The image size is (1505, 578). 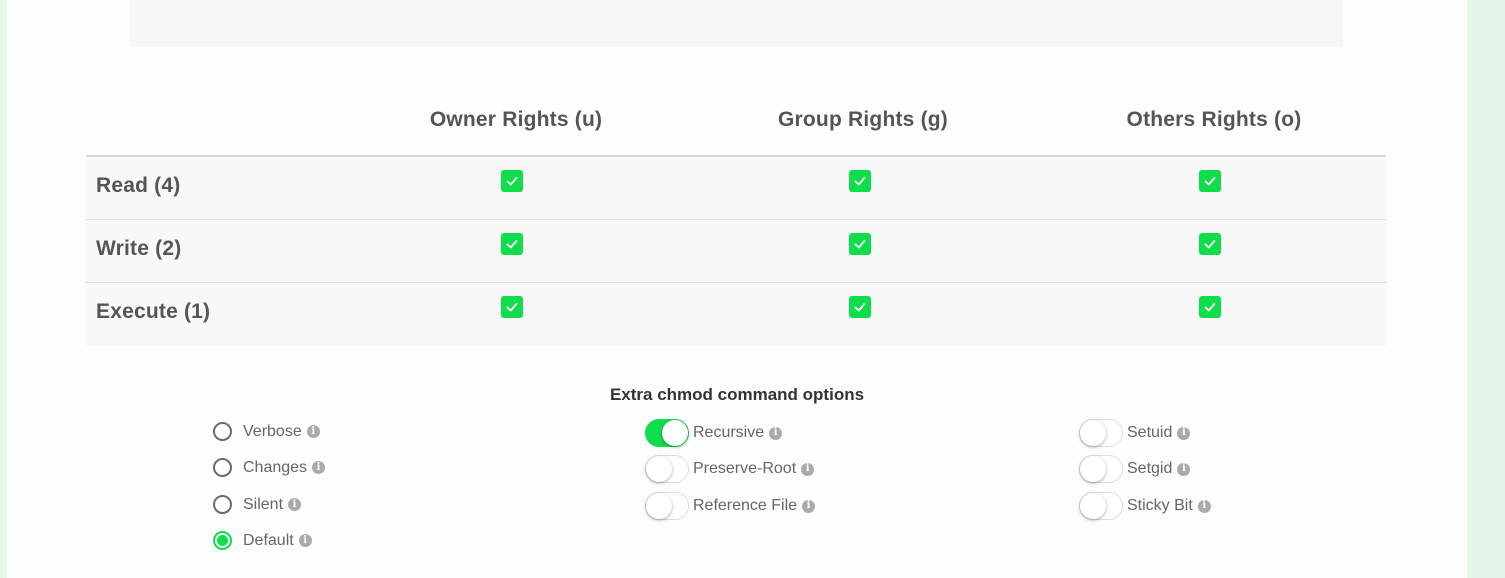 I want to click on toggle-option-recursive: Recursive i, so click(x=714, y=433).